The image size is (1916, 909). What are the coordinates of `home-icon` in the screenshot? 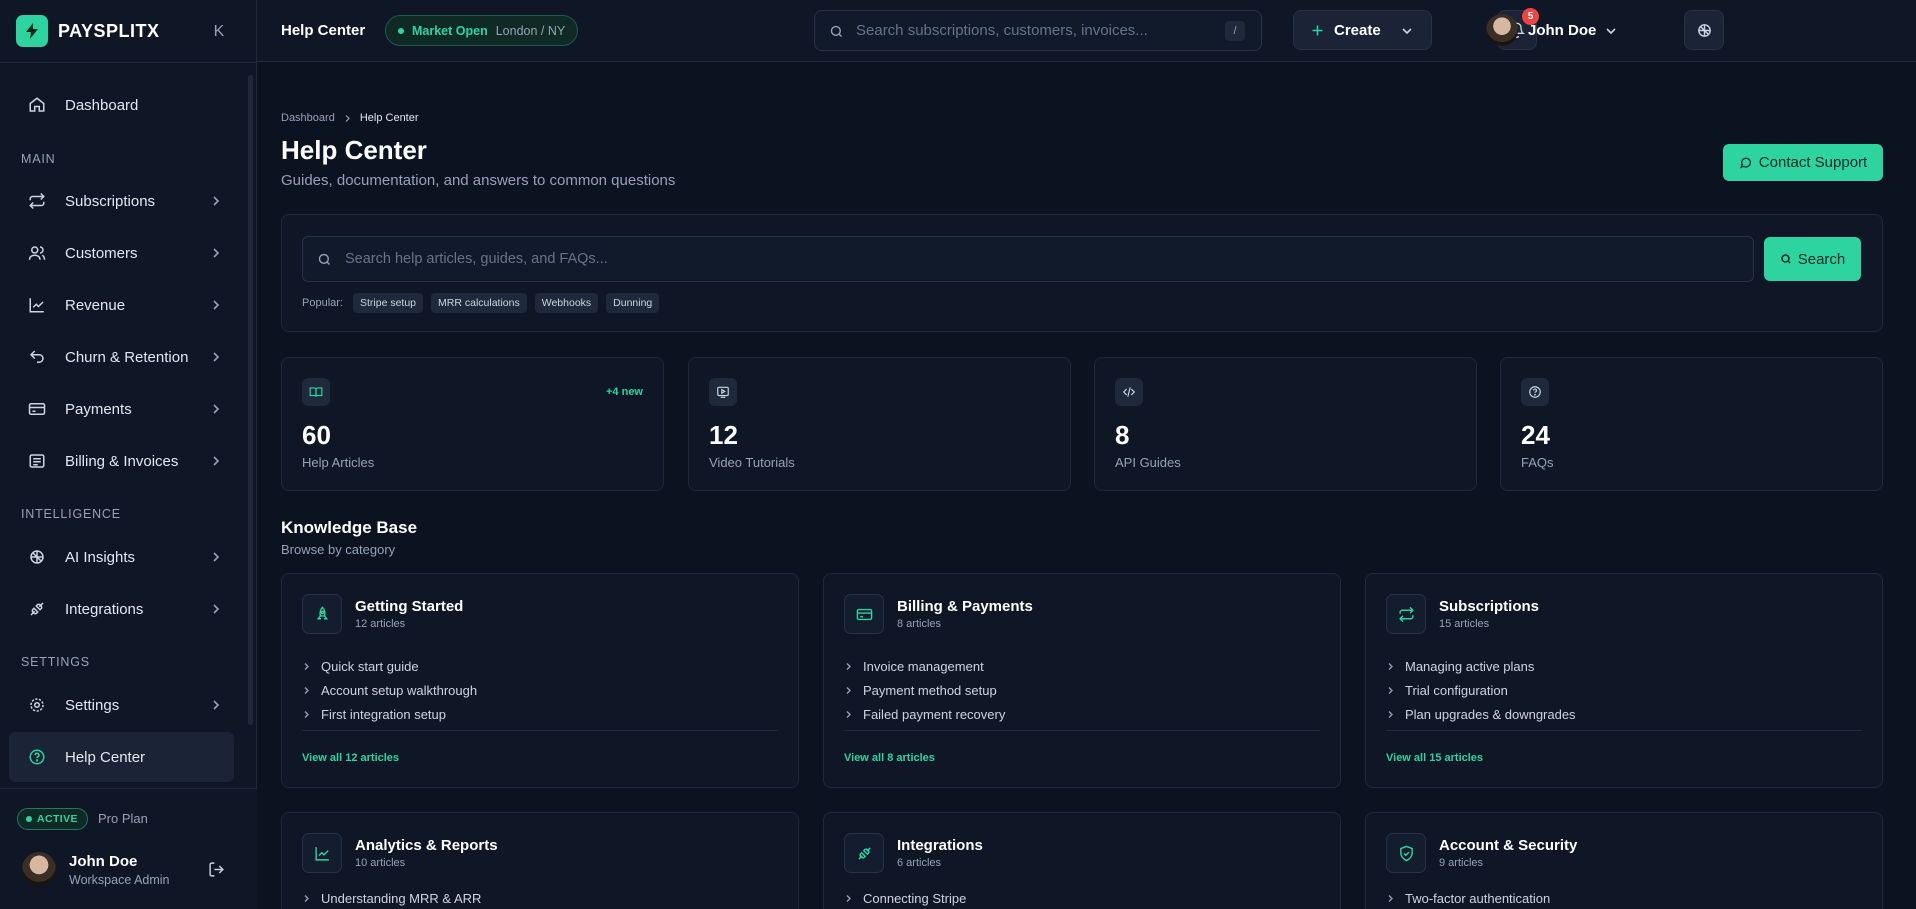 It's located at (37, 104).